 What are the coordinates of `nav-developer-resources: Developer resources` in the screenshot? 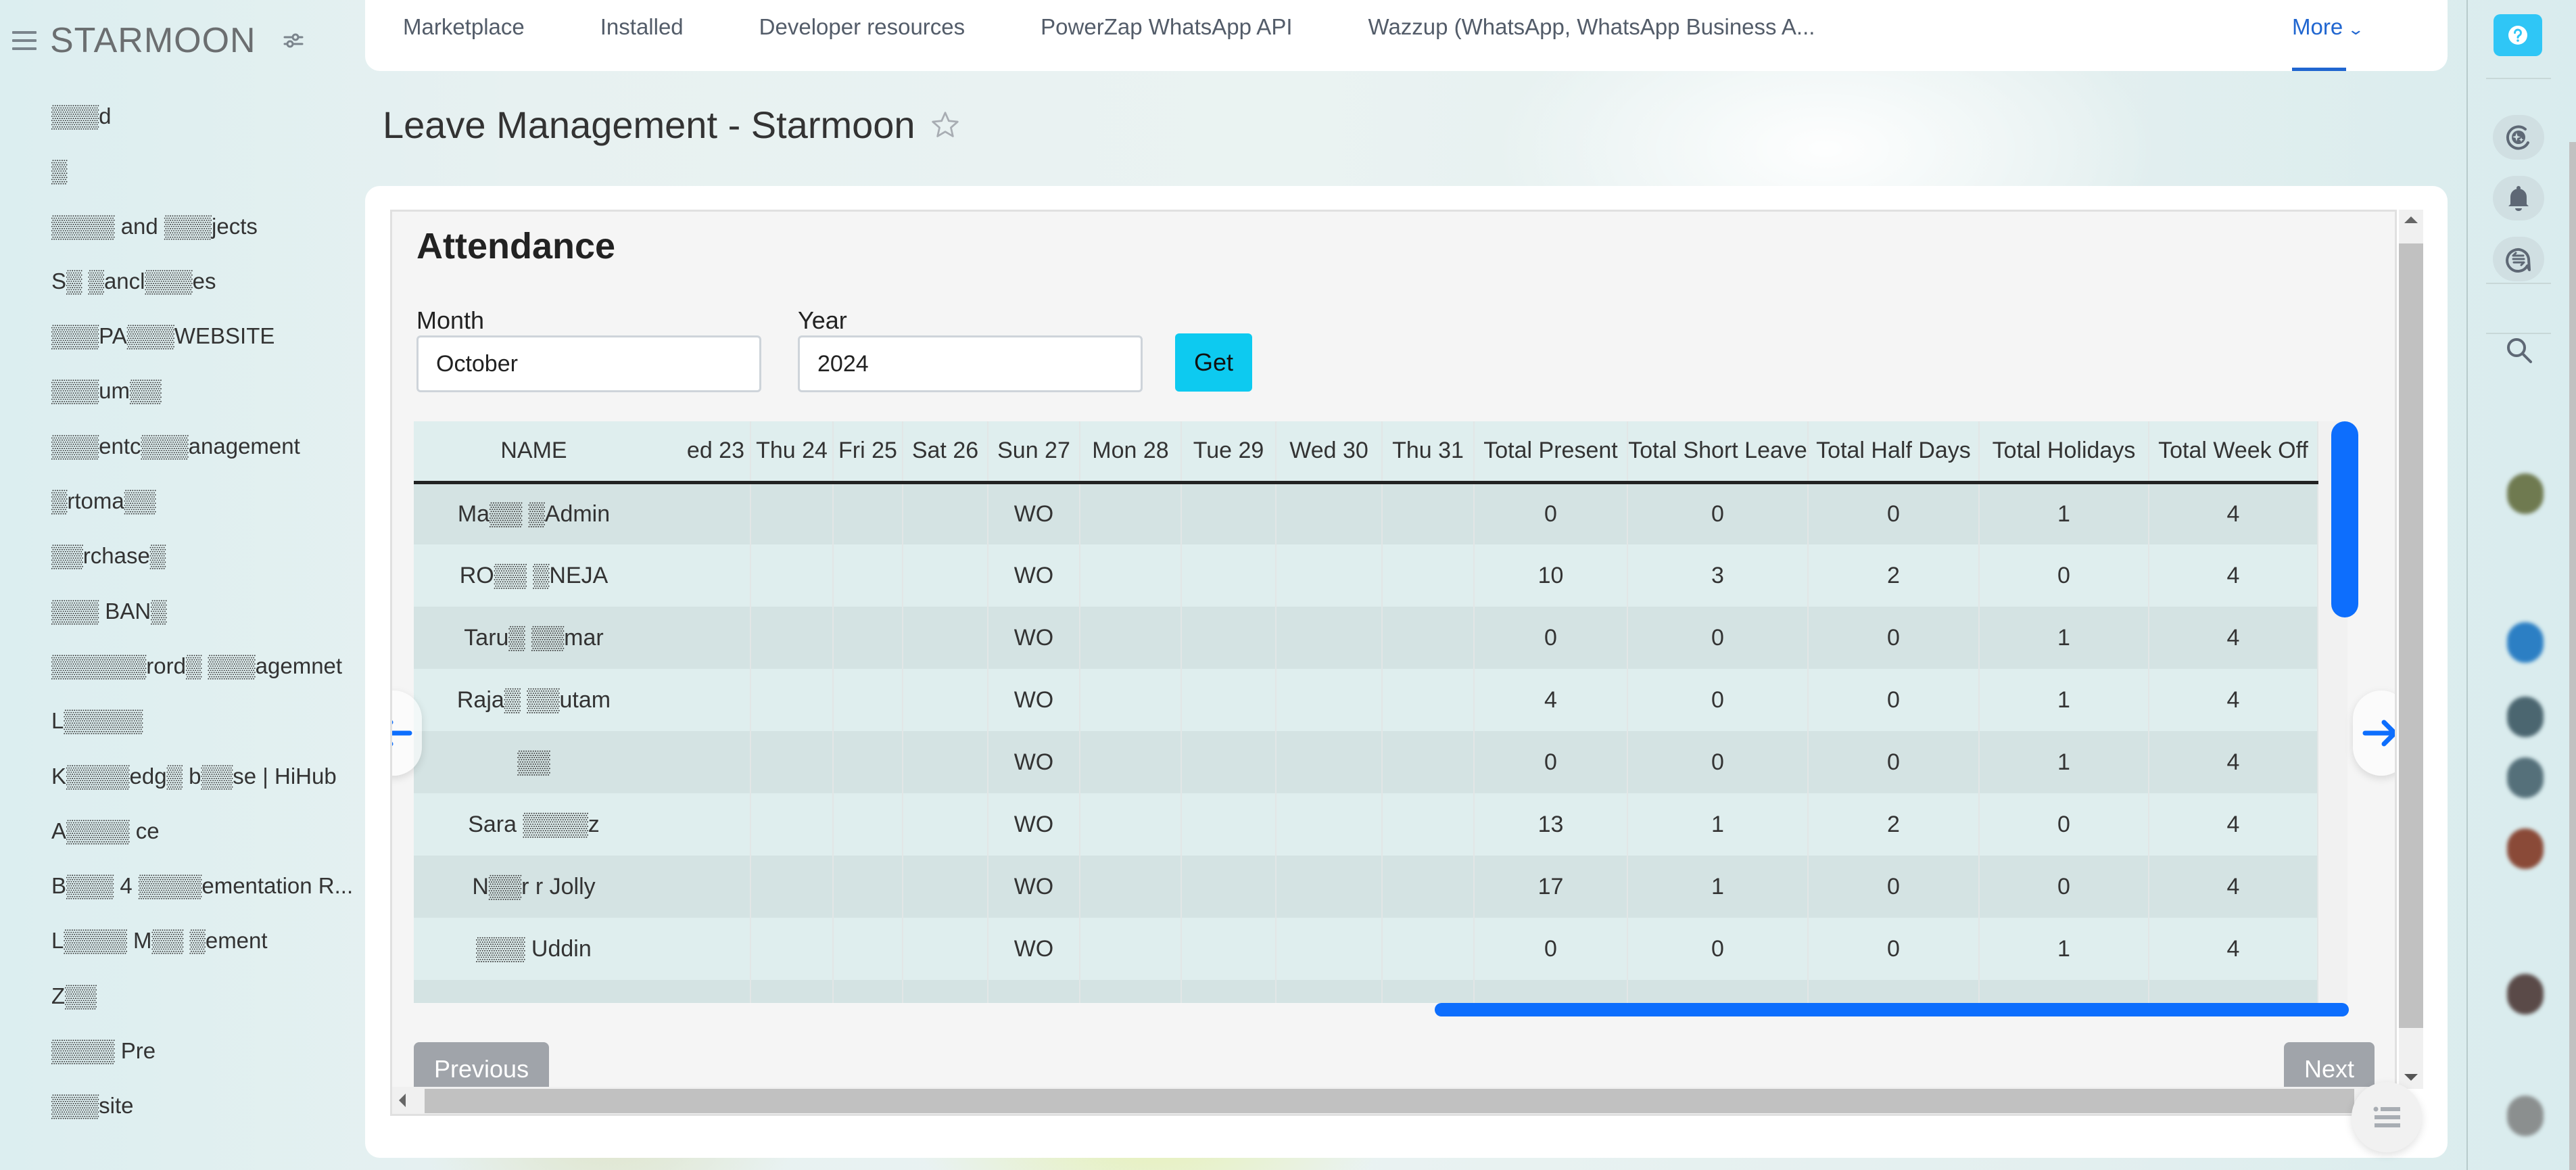 It's located at (862, 36).